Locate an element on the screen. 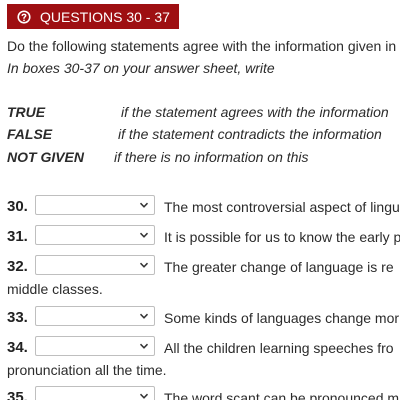  question-number: 30. is located at coordinates (17, 206).